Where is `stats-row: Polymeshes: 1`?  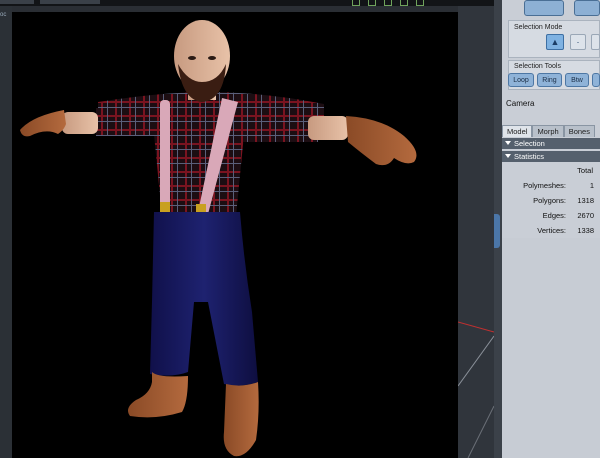 stats-row: Polymeshes: 1 is located at coordinates (551, 185).